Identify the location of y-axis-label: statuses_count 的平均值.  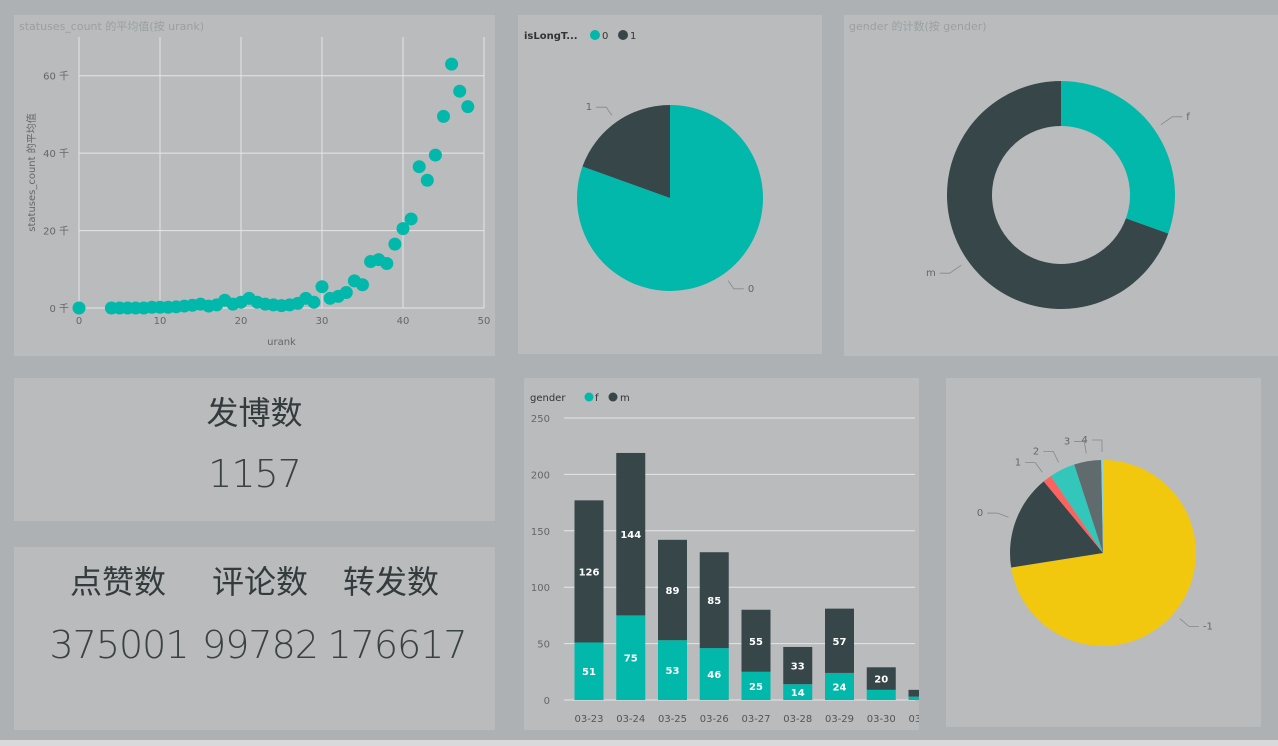
(31, 172).